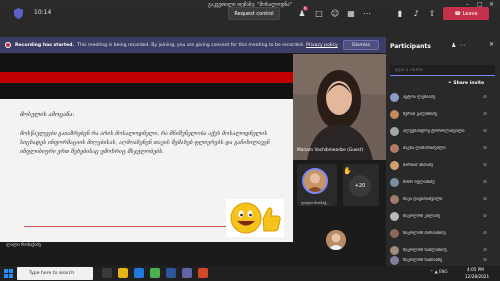  I want to click on leave-button: ☎ Leave, so click(466, 13).